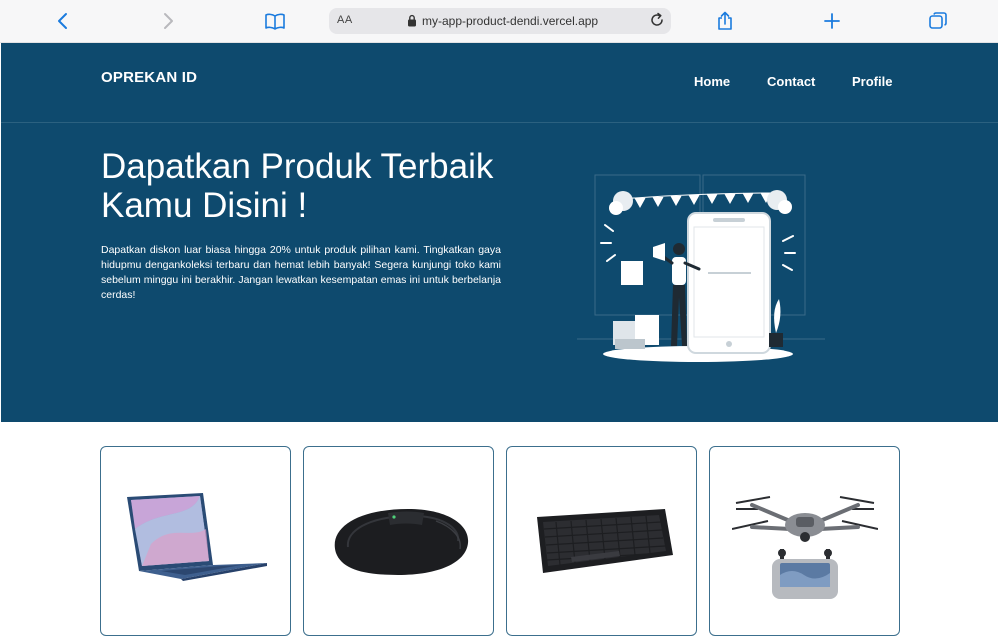  Describe the element at coordinates (275, 21) in the screenshot. I see `bookmarks-icon` at that location.